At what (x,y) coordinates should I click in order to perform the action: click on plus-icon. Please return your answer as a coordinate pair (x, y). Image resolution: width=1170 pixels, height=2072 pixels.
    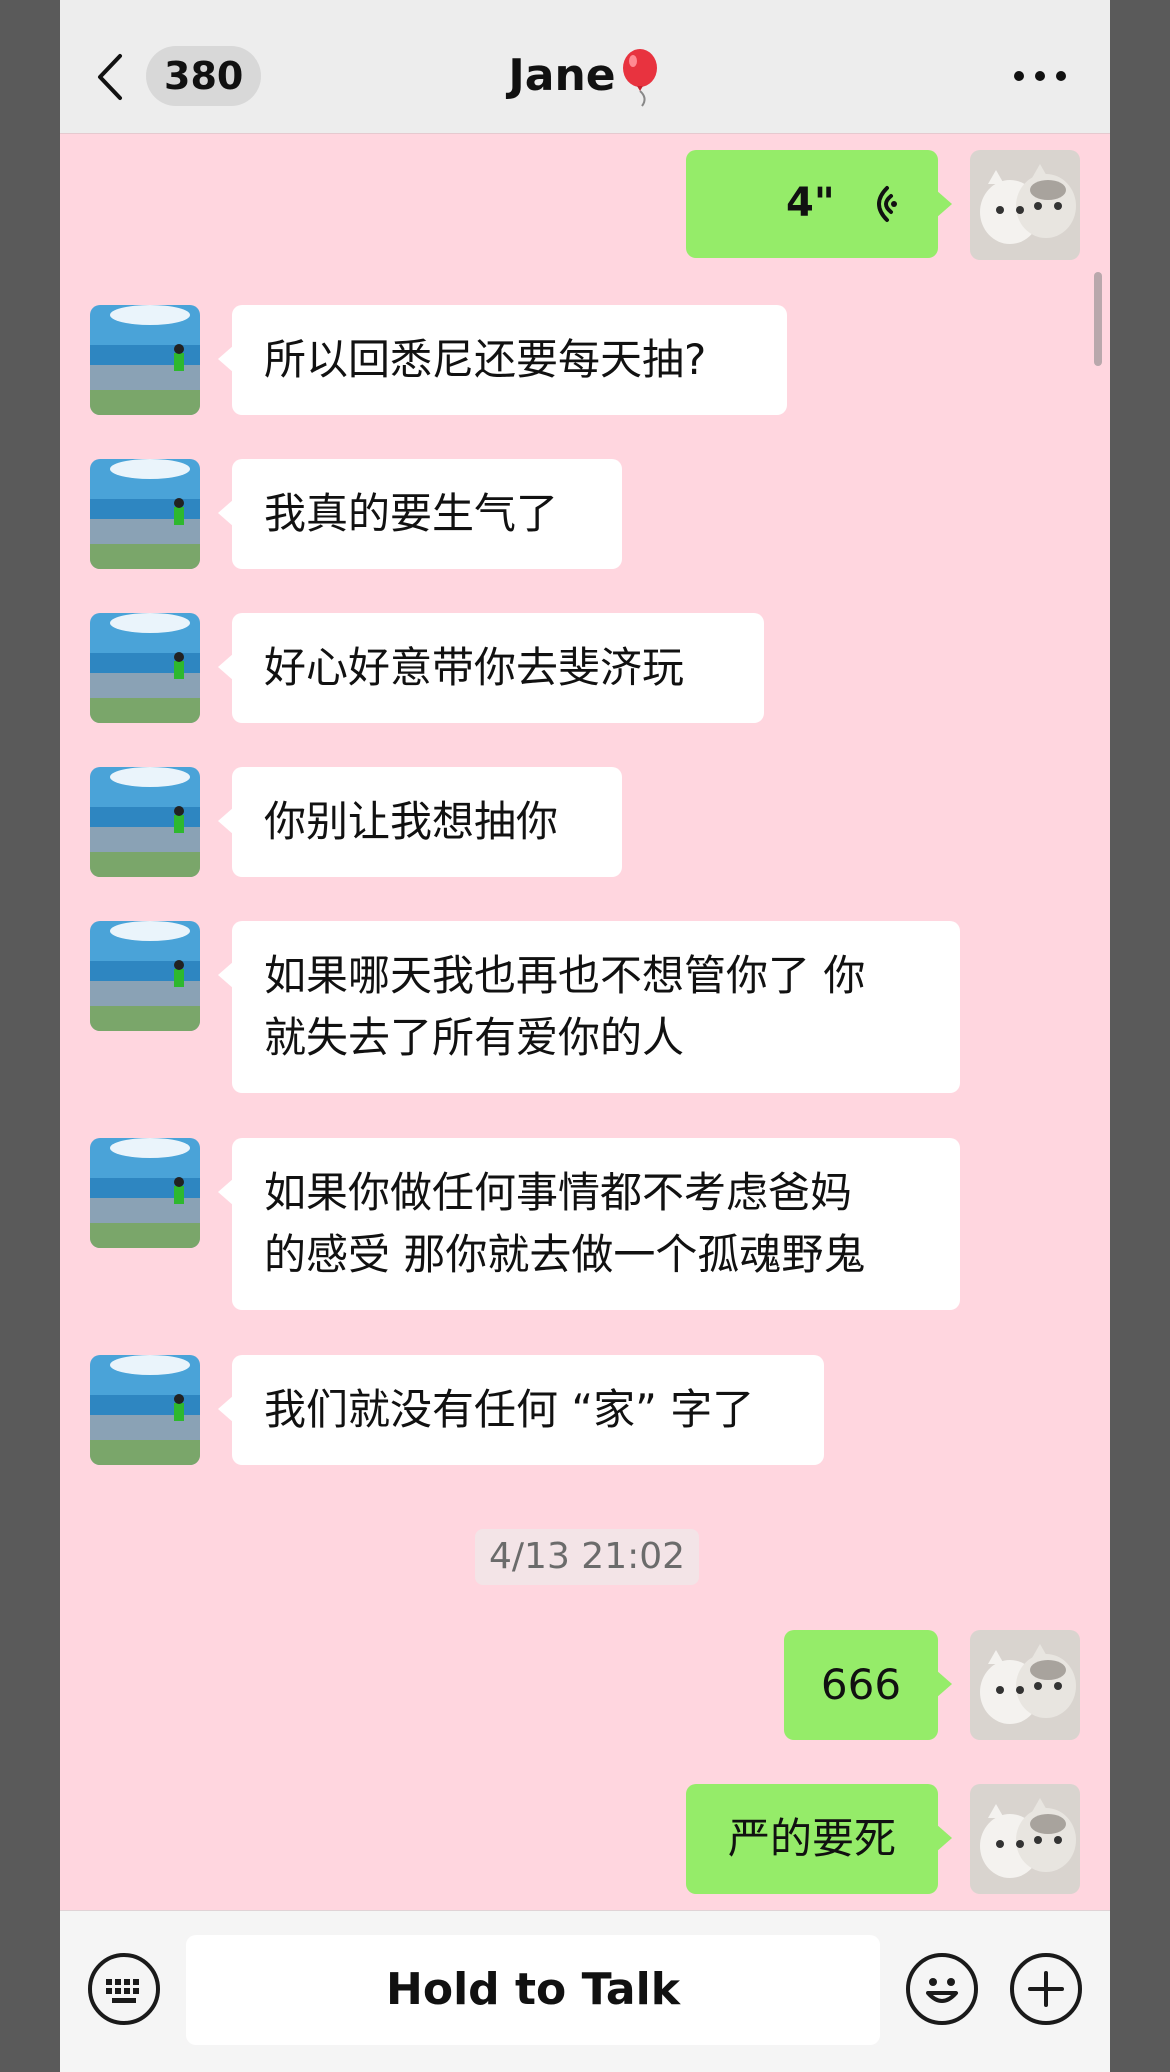
    Looking at the image, I should click on (1046, 1989).